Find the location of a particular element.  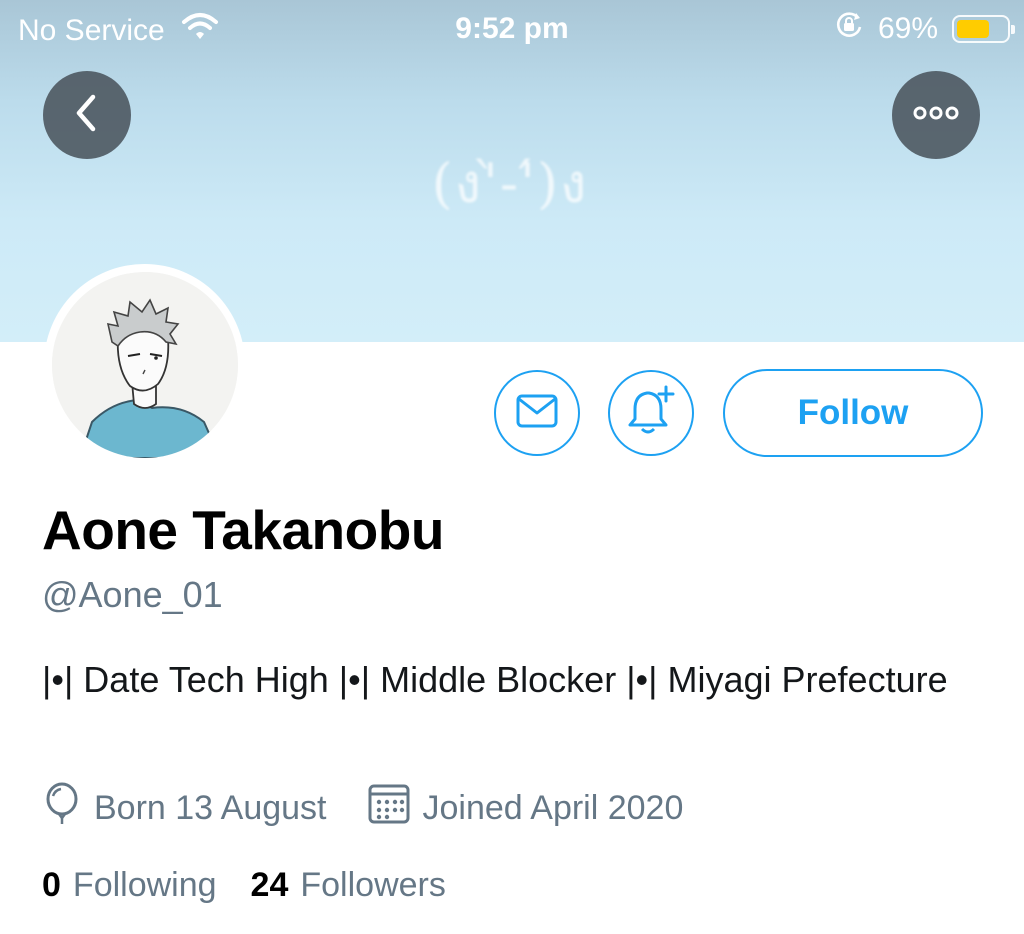

status-bar: No Service 9:52 pm 69% is located at coordinates (512, 29).